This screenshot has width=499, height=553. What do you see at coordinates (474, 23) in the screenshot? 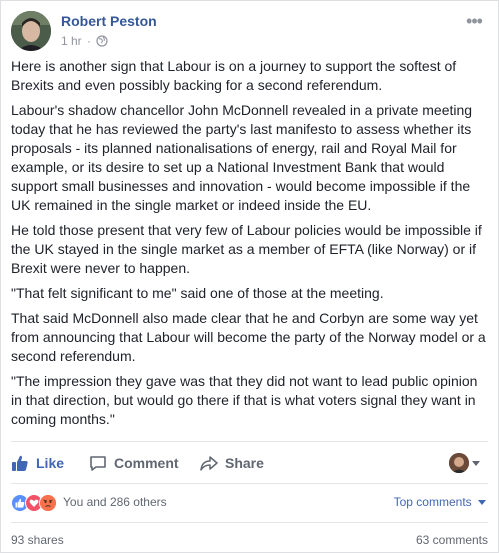
I see `more-options-icon: •••` at bounding box center [474, 23].